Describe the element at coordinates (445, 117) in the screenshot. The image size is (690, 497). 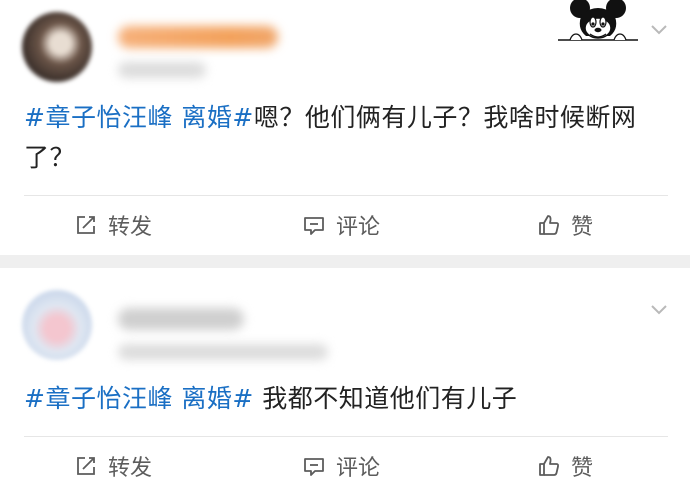
I see `post-text: 嗯？他们俩有儿子？我啥时候断网` at that location.